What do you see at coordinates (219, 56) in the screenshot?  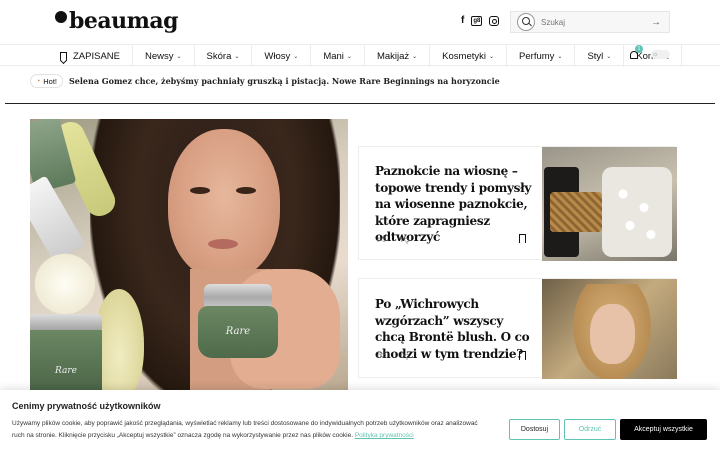 I see `nav-item-label: Skóra` at bounding box center [219, 56].